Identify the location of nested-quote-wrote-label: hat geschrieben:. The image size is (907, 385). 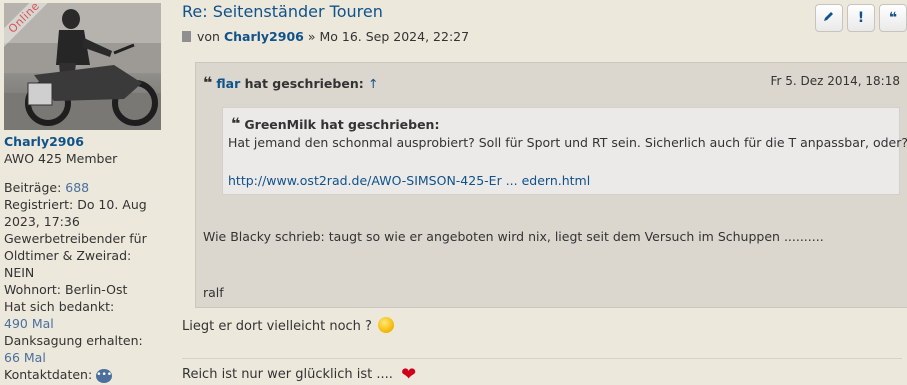
(380, 124).